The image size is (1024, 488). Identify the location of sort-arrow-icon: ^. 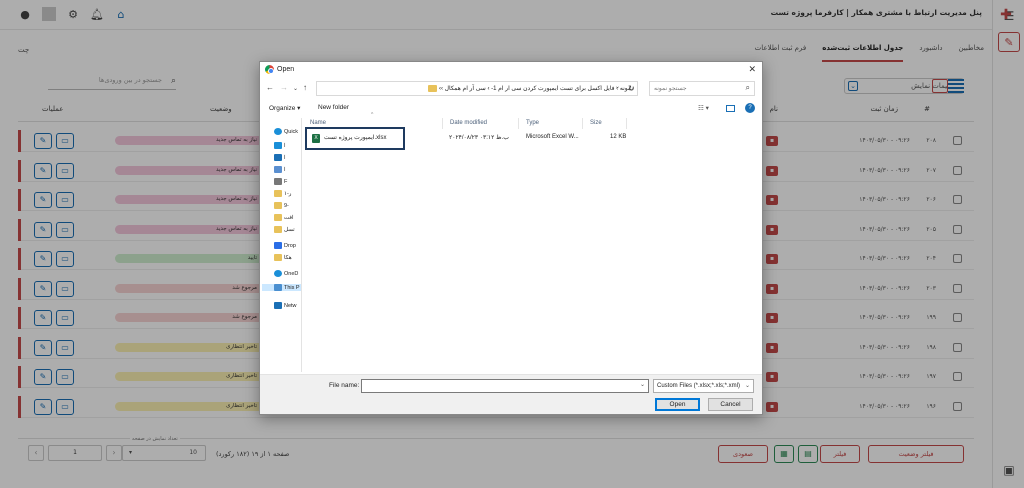
(372, 115).